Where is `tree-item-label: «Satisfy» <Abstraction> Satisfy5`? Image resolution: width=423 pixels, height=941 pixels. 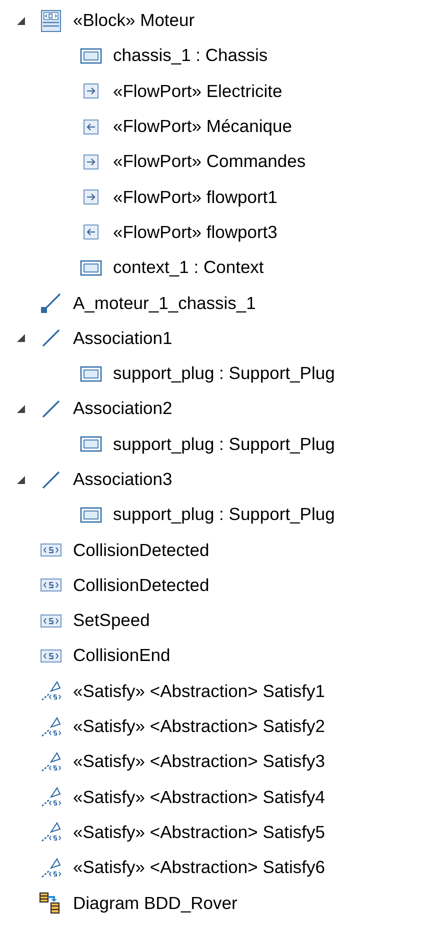
tree-item-label: «Satisfy» <Abstraction> Satisfy5 is located at coordinates (199, 832).